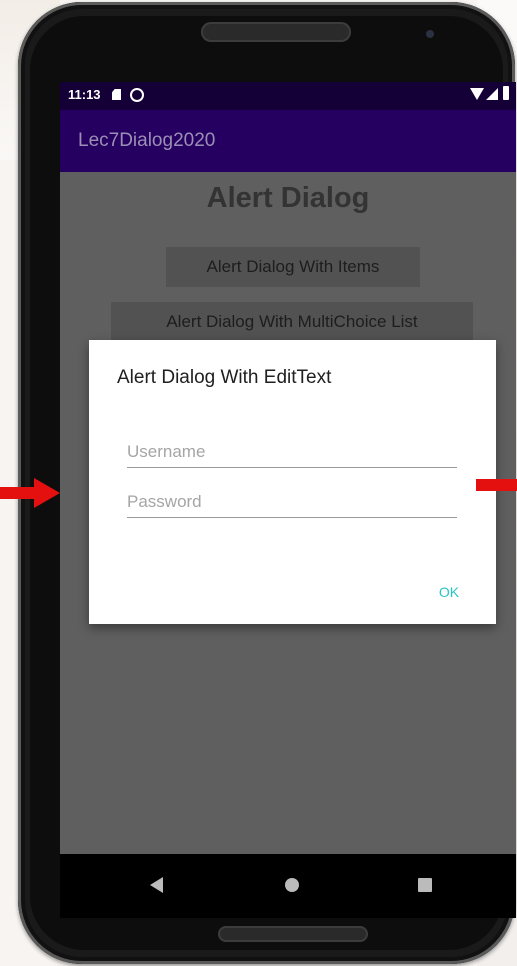 The width and height of the screenshot is (517, 966). What do you see at coordinates (293, 267) in the screenshot?
I see `alert-dialog-items-button: Alert Dialog With Items` at bounding box center [293, 267].